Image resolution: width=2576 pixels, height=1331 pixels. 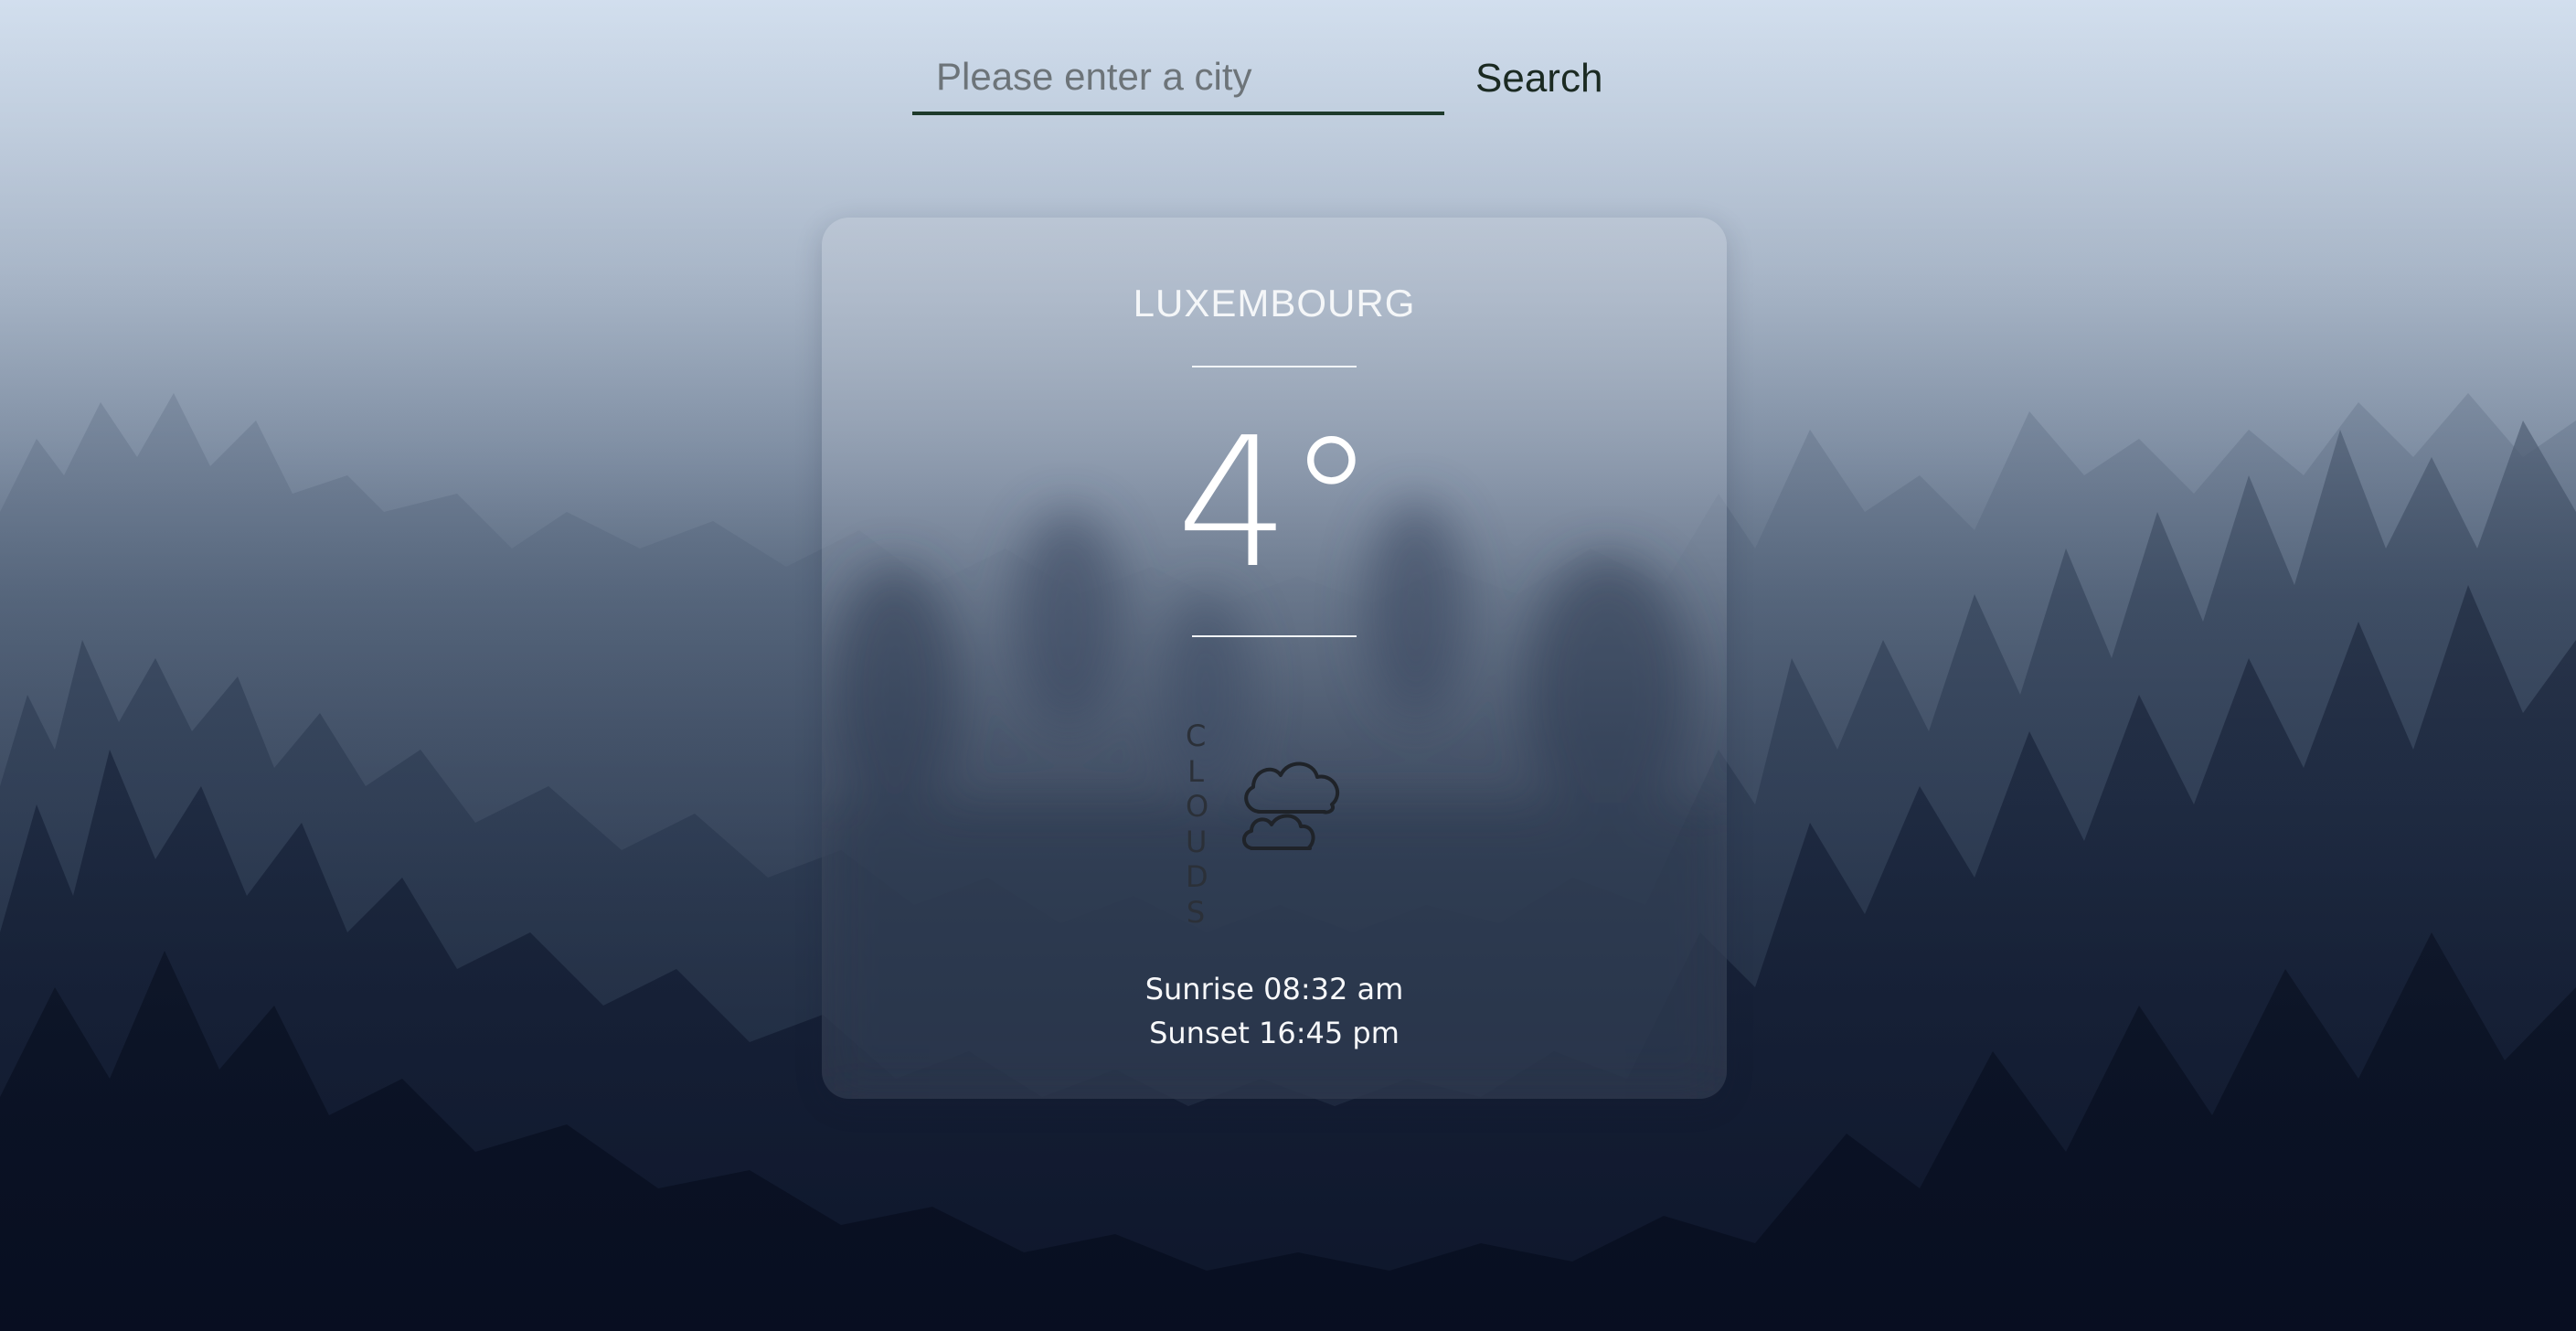 I want to click on search-bar: Search, so click(x=1259, y=83).